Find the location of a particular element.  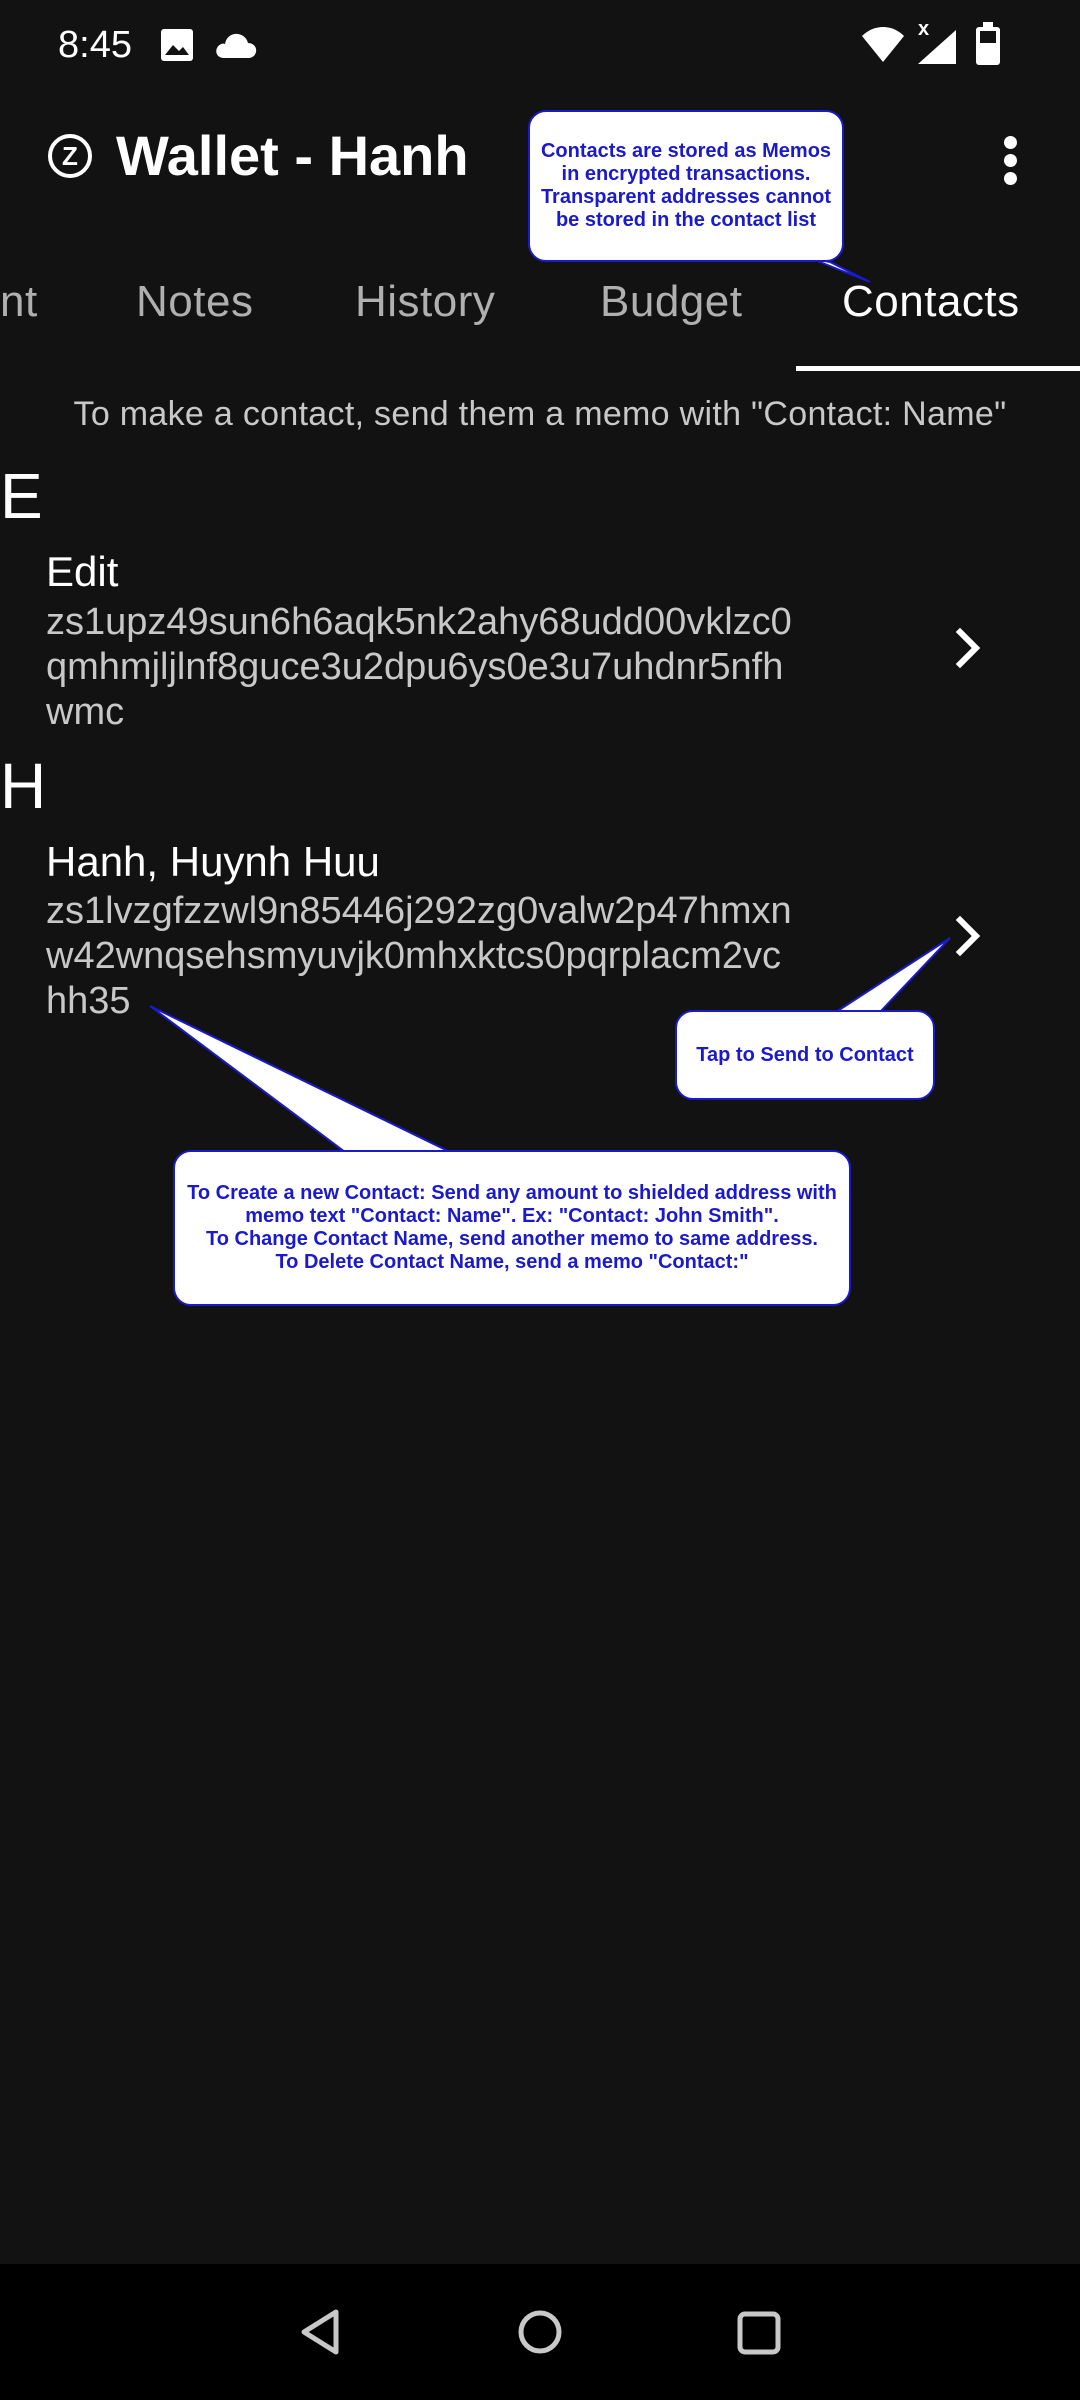

system-nav-bar is located at coordinates (540, 2332).